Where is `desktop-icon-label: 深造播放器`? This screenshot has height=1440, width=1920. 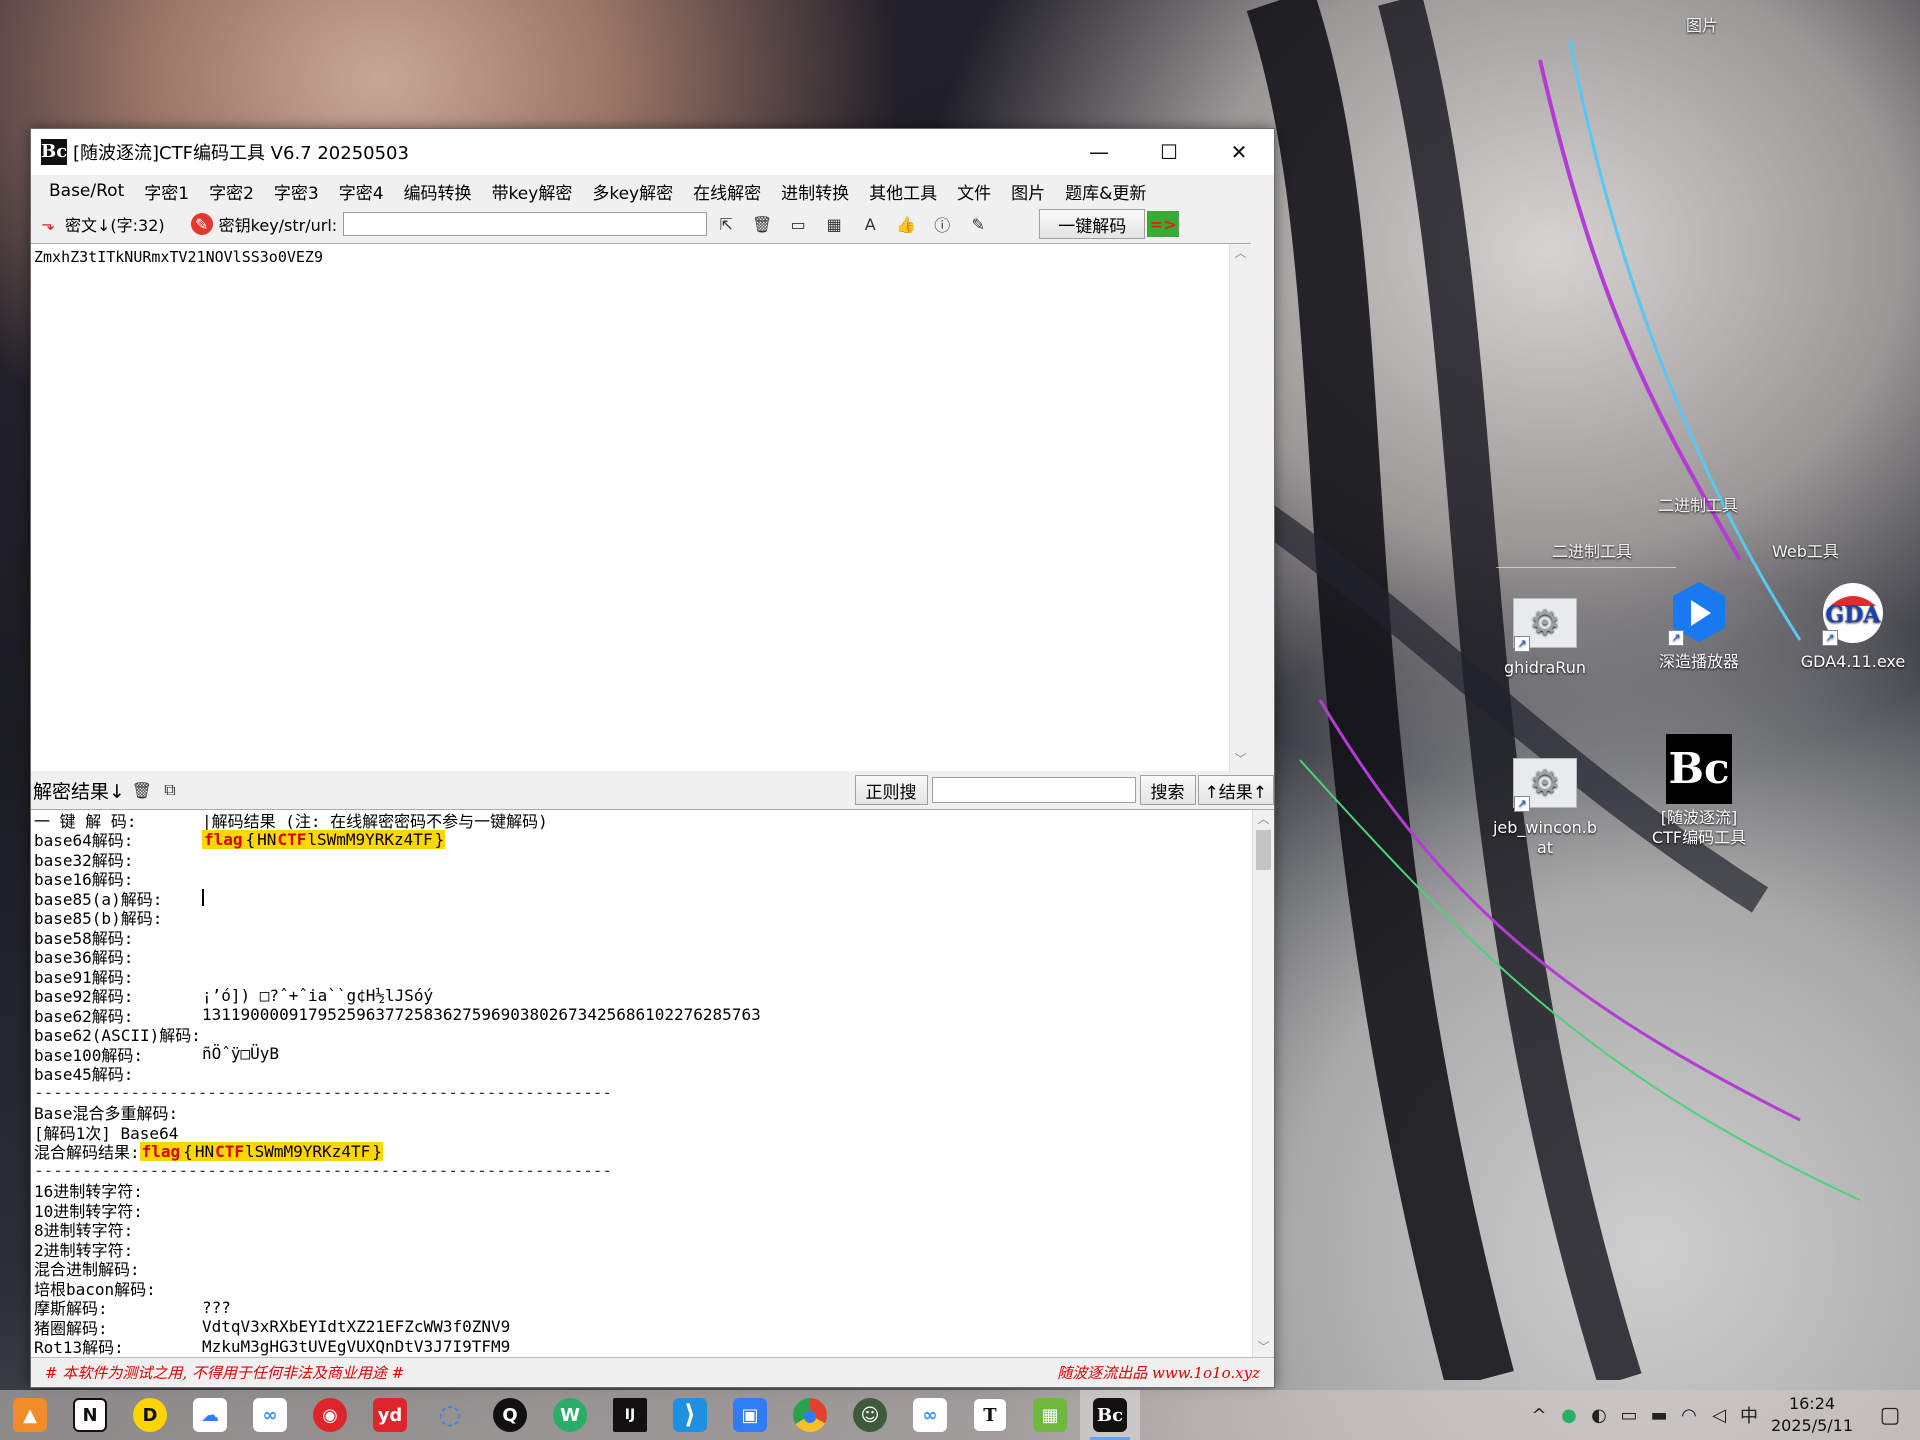
desktop-icon-label: 深造播放器 is located at coordinates (1698, 661).